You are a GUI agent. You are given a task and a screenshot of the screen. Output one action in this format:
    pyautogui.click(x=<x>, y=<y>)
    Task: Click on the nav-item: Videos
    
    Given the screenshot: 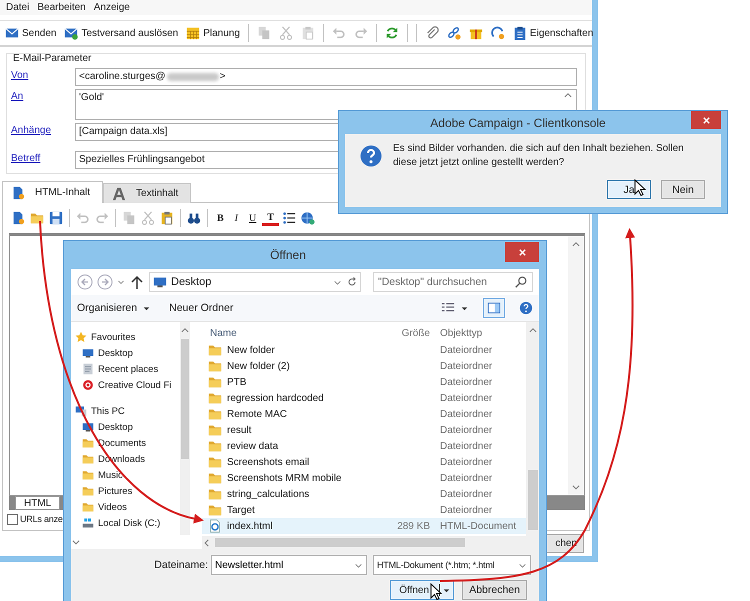 What is the action you would take?
    pyautogui.click(x=127, y=507)
    